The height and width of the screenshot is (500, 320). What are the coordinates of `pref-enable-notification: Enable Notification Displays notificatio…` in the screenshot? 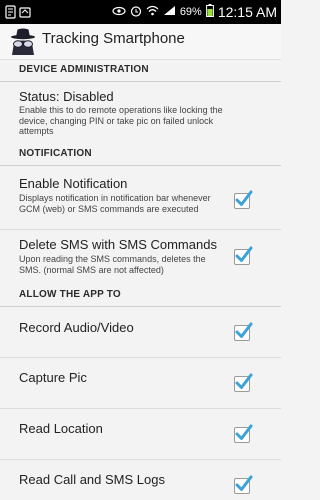 It's located at (140, 198).